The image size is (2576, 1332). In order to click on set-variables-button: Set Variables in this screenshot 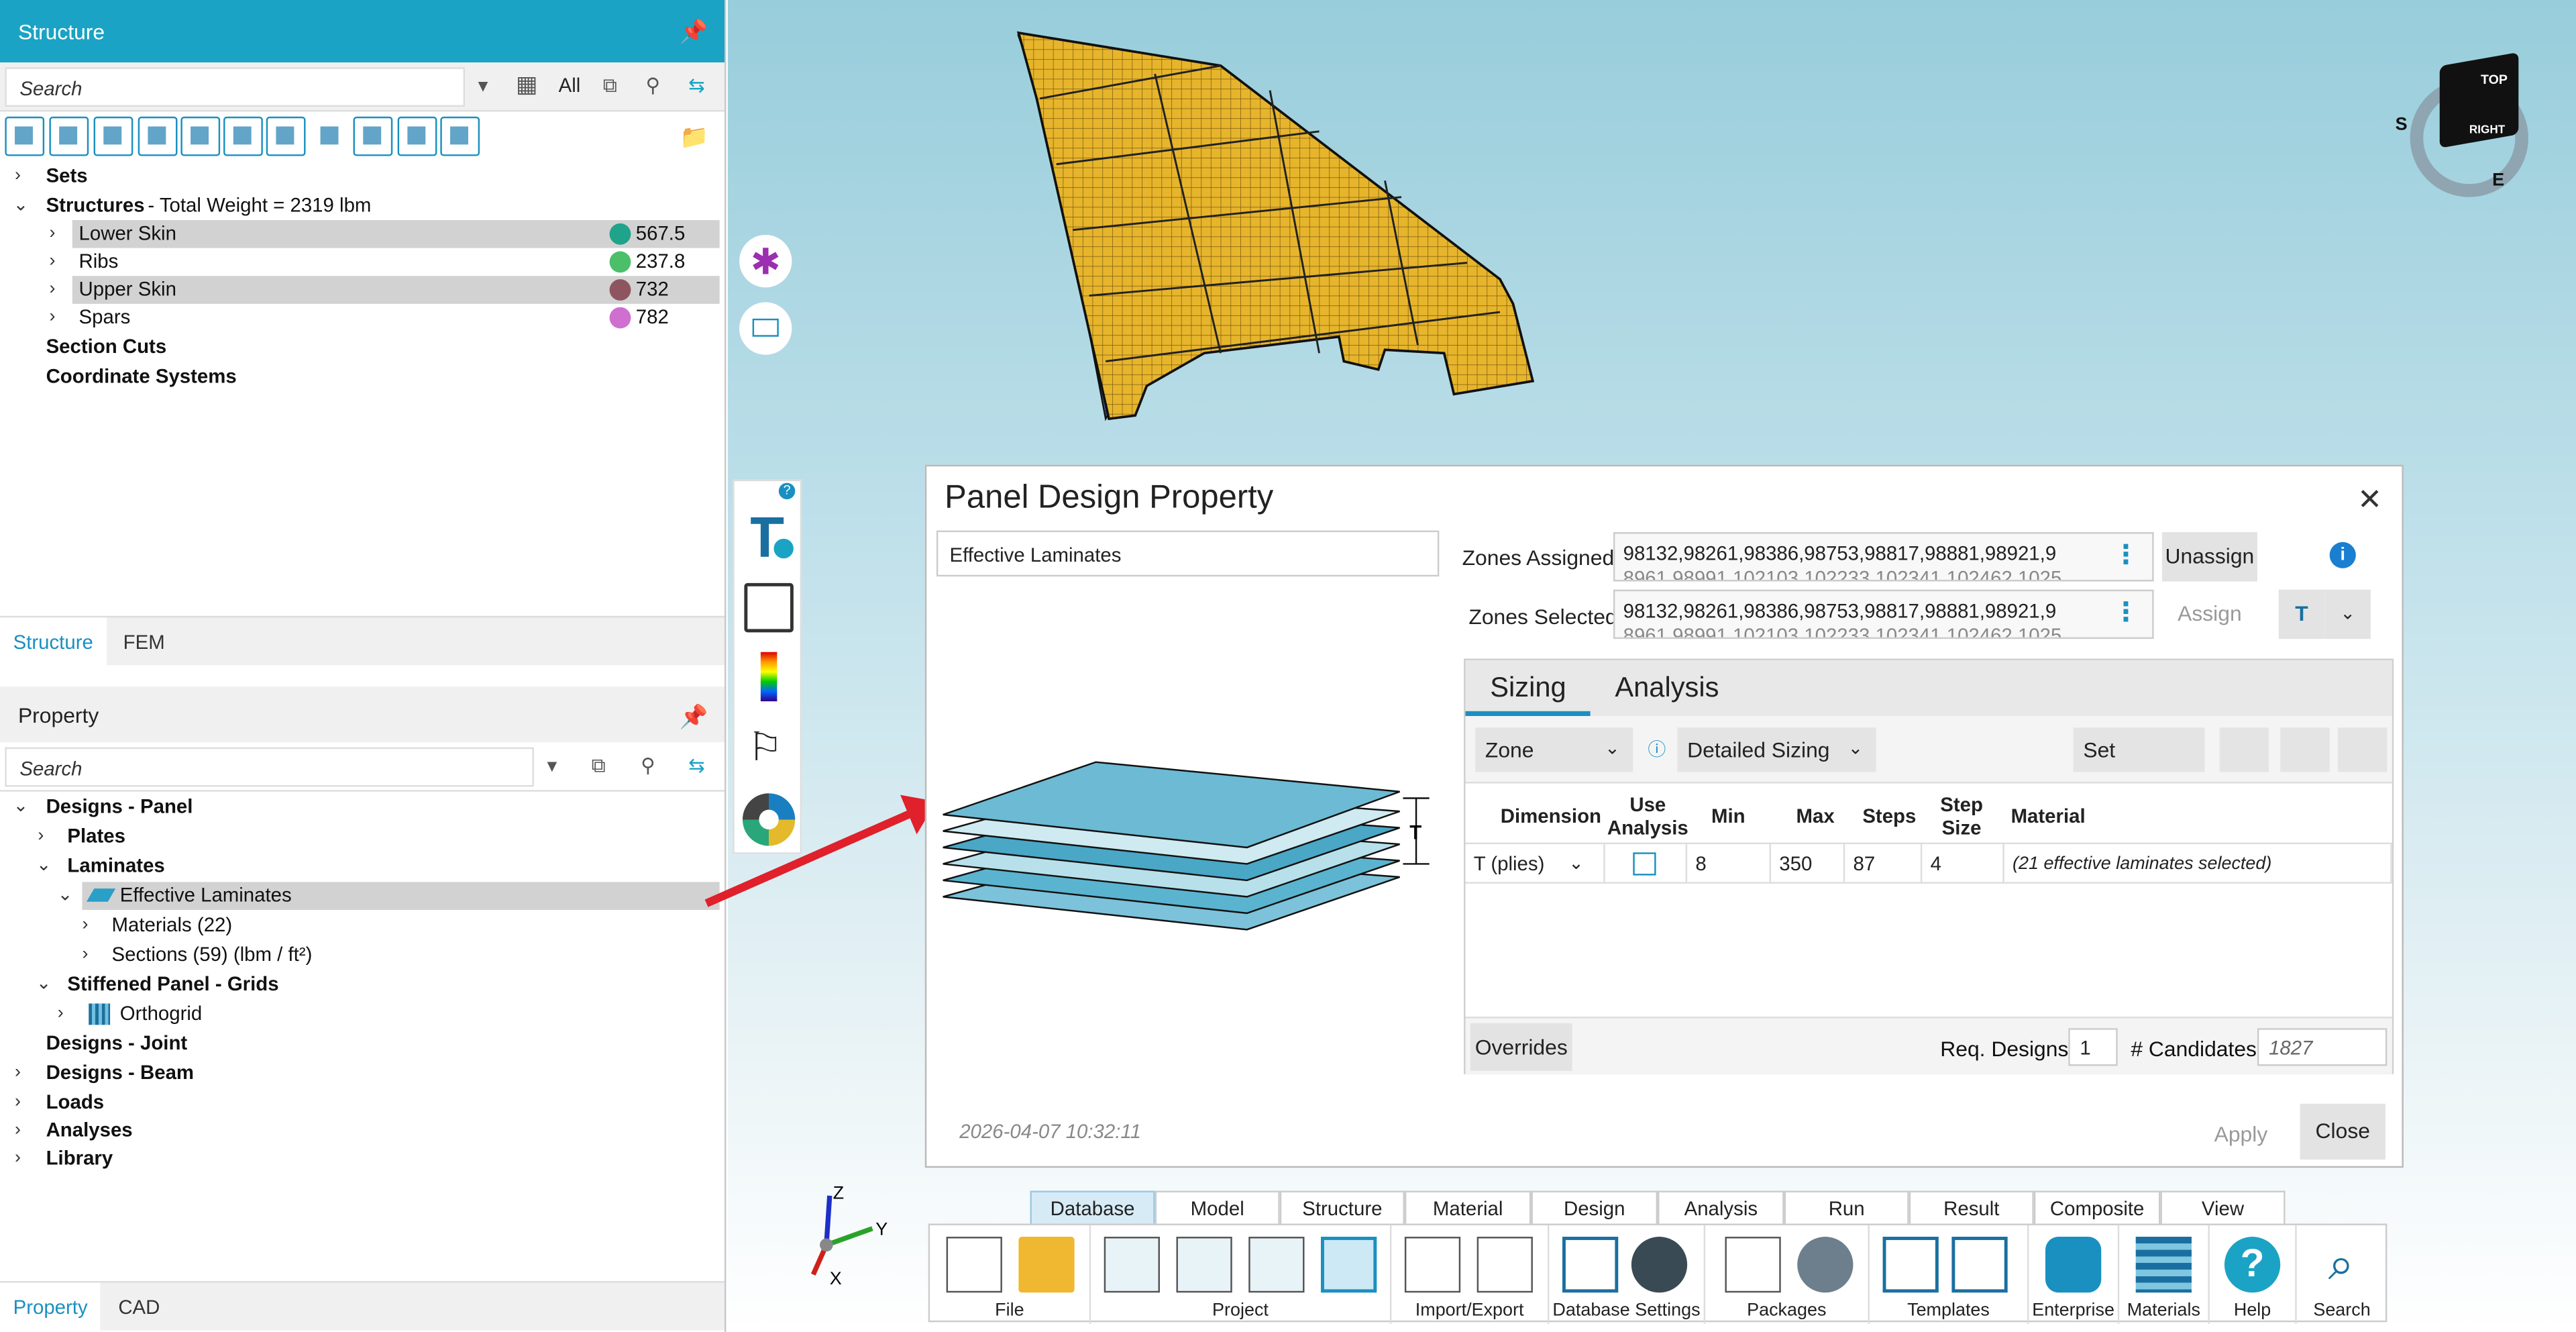, I will do `click(2139, 767)`.